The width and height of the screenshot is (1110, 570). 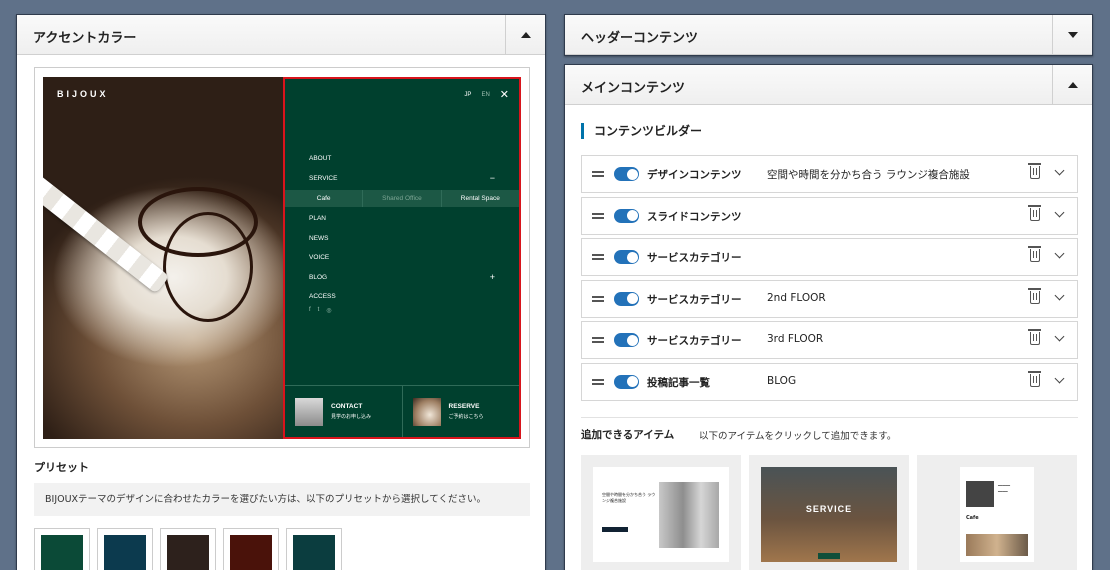 I want to click on header-content-panel: ヘッダーコンテンツ, so click(x=828, y=35).